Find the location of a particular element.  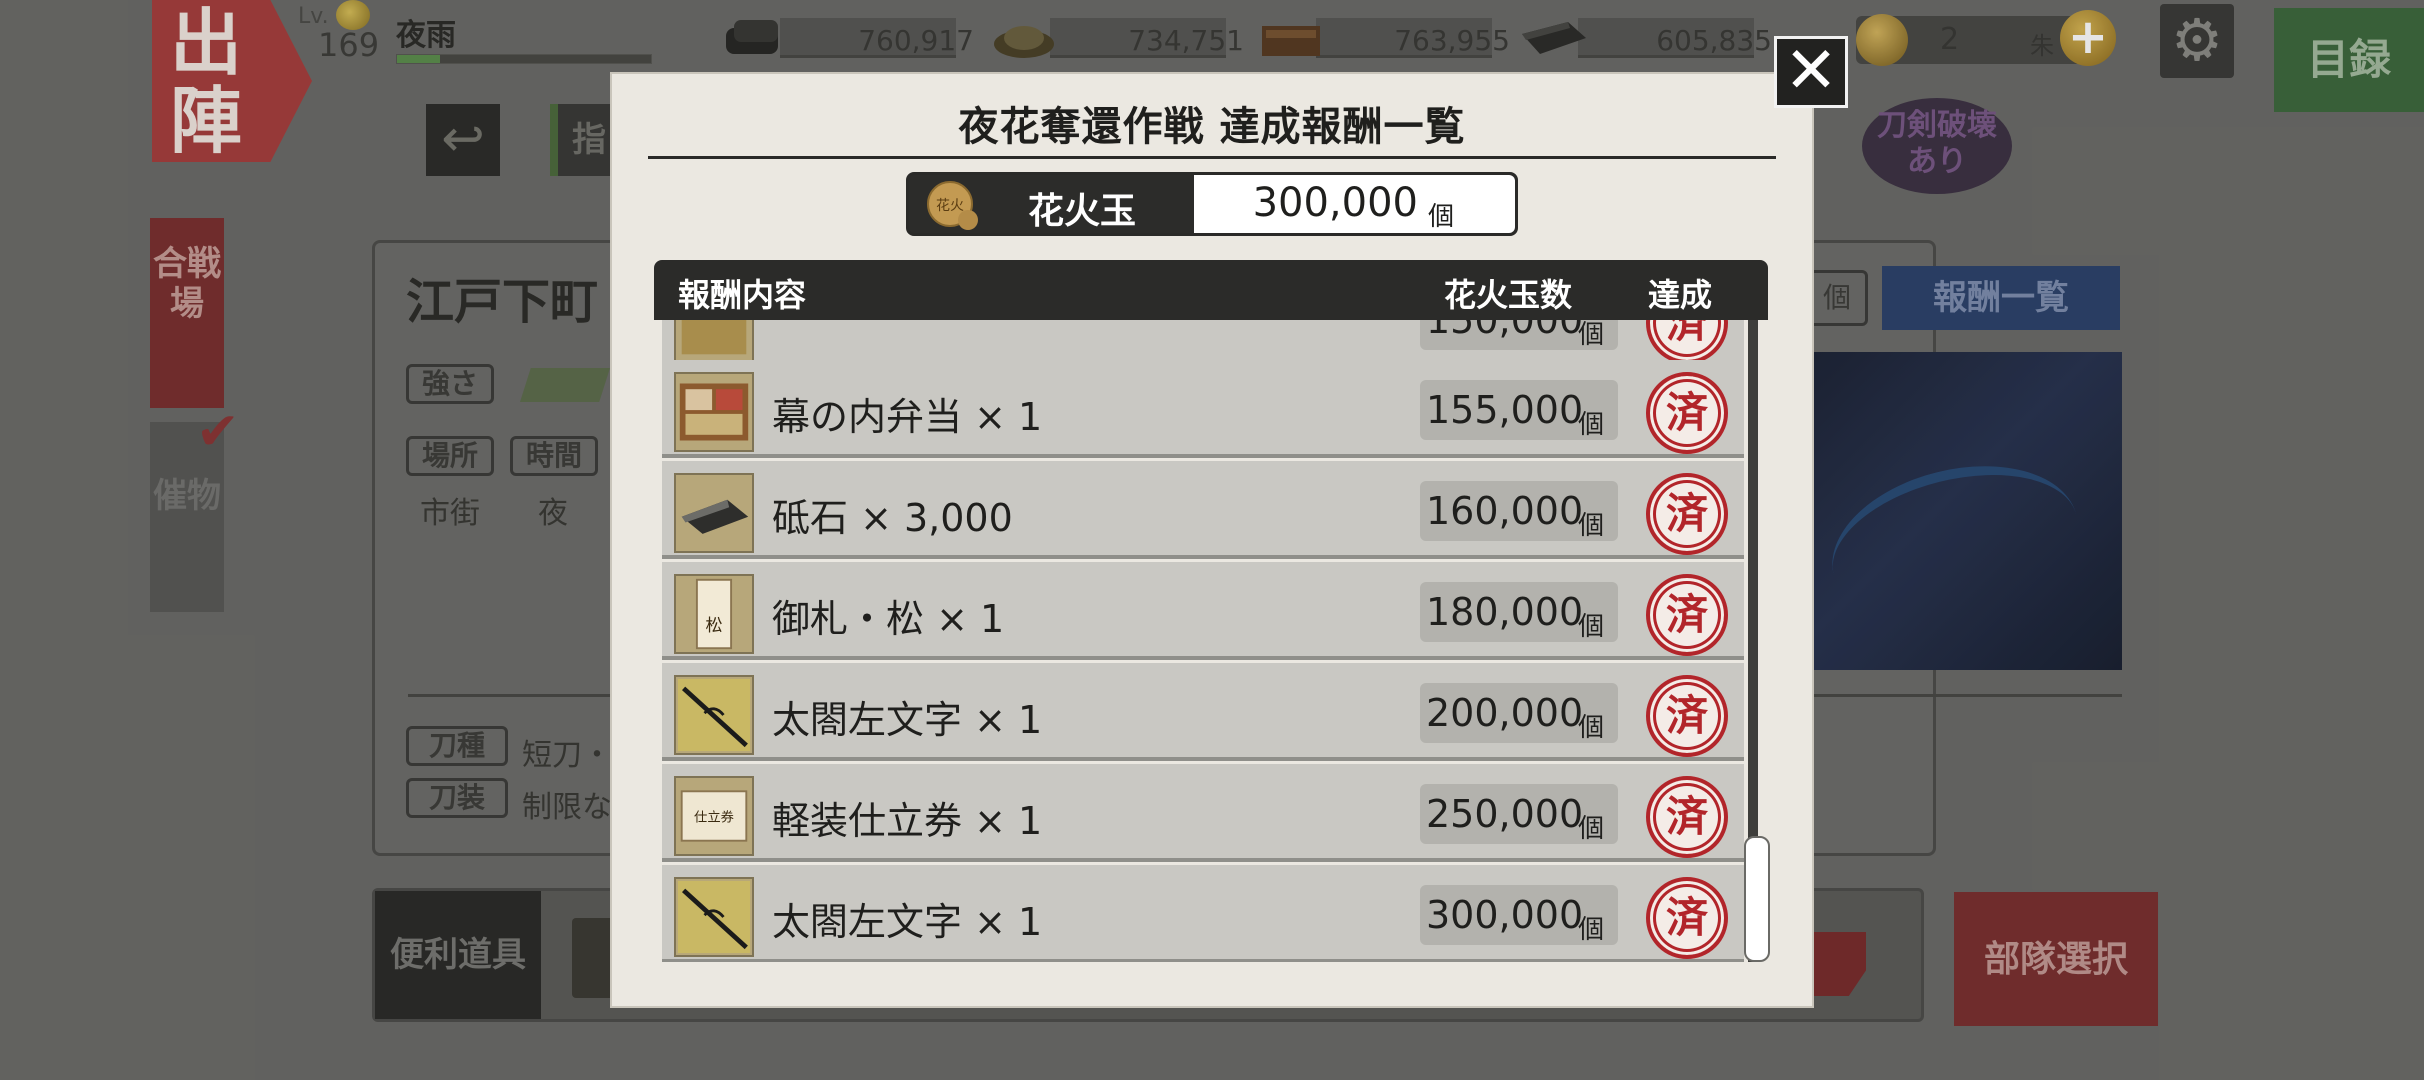

xp-bar-fill is located at coordinates (419, 59).